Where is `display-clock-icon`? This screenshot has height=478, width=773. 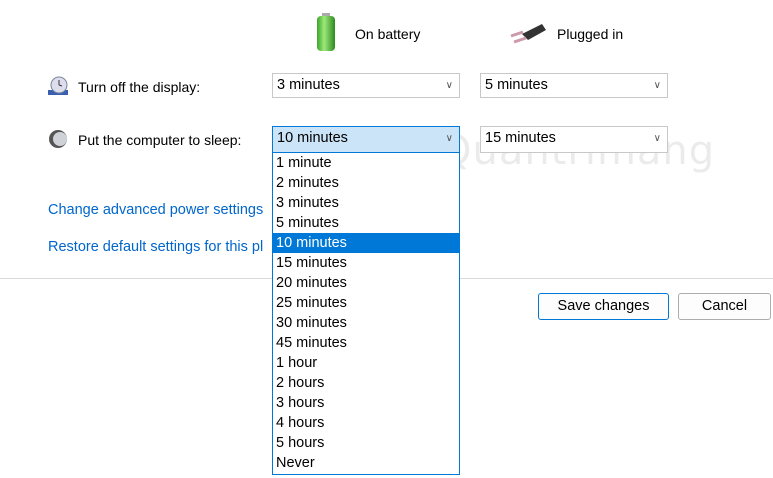
display-clock-icon is located at coordinates (58, 85).